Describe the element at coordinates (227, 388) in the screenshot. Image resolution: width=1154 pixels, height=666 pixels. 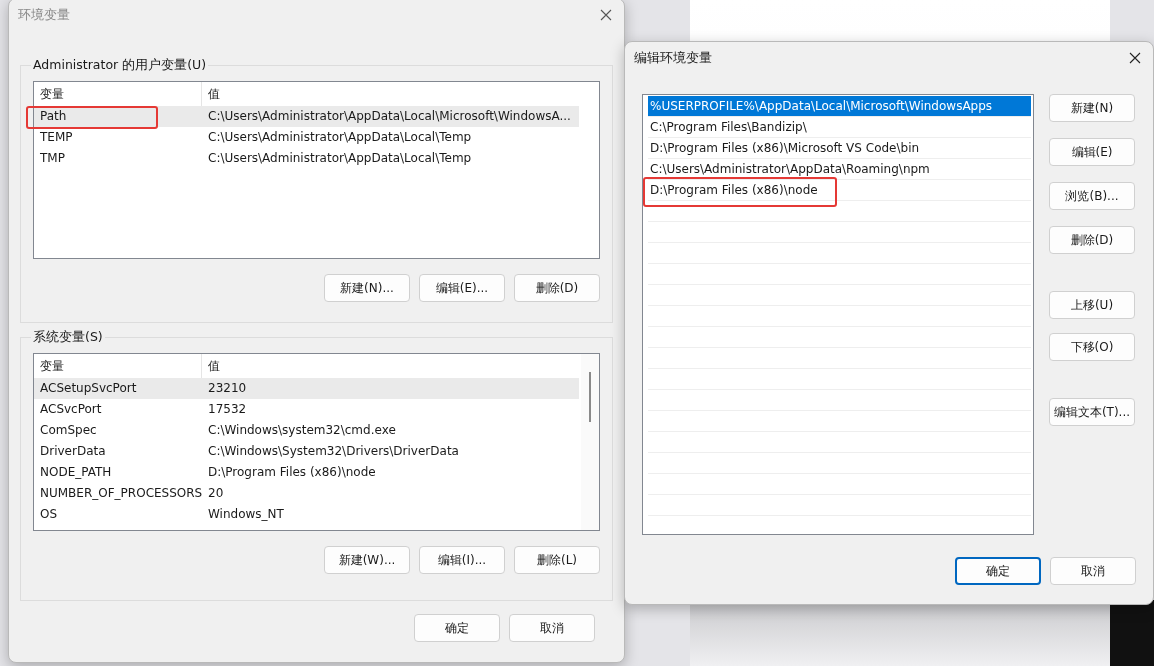
I see `table-cell-text: 23210` at that location.